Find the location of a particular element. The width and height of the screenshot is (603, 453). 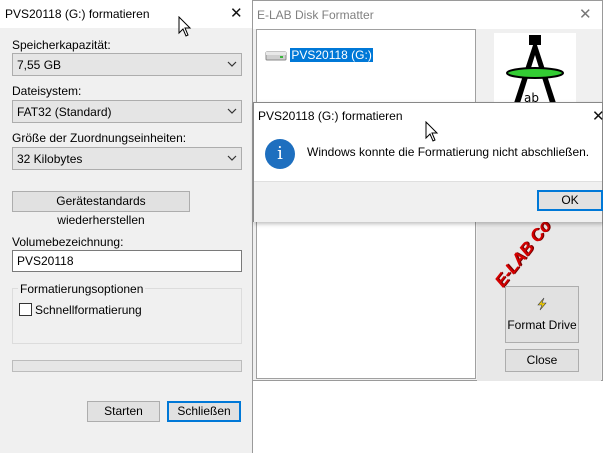

elab-brand-text: E-LAB Co is located at coordinates (523, 253).